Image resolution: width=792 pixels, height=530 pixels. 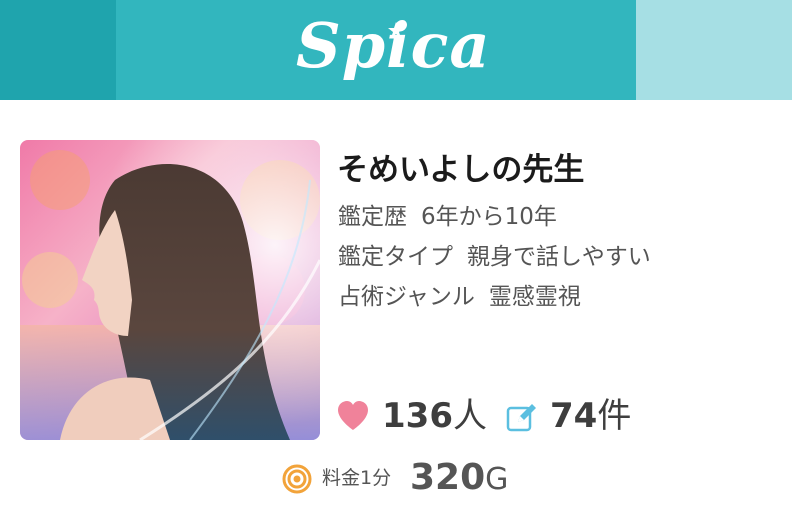 I want to click on fortune-teller-name: そめいよしの先生, so click(x=460, y=170).